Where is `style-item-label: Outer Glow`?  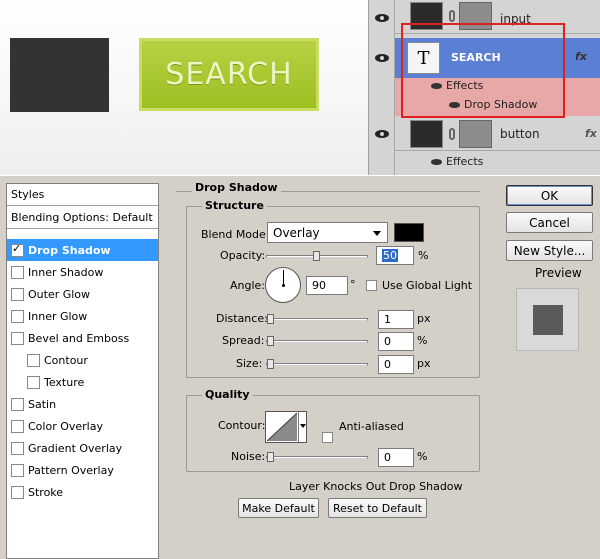 style-item-label: Outer Glow is located at coordinates (59, 294).